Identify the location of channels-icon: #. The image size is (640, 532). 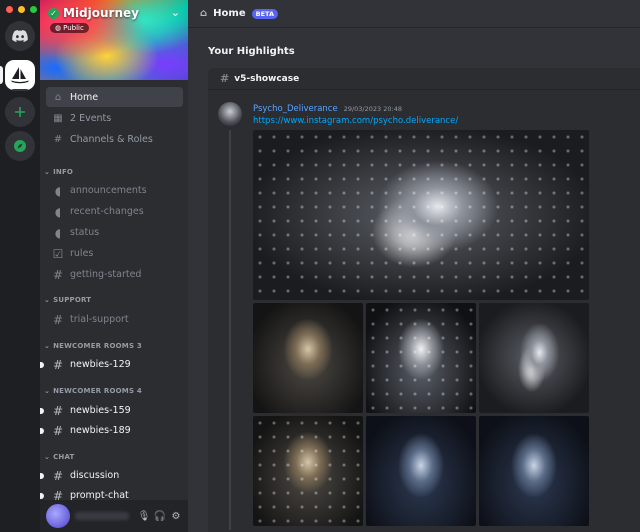
(58, 139).